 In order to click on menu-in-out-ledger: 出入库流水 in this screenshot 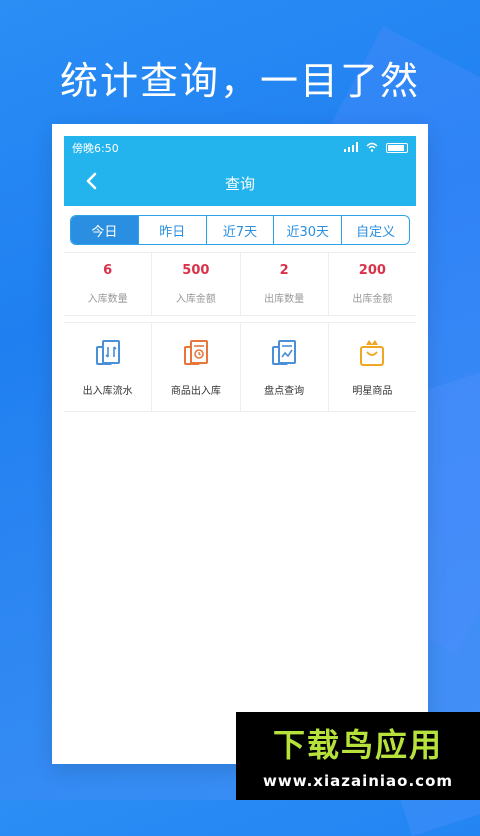, I will do `click(108, 367)`.